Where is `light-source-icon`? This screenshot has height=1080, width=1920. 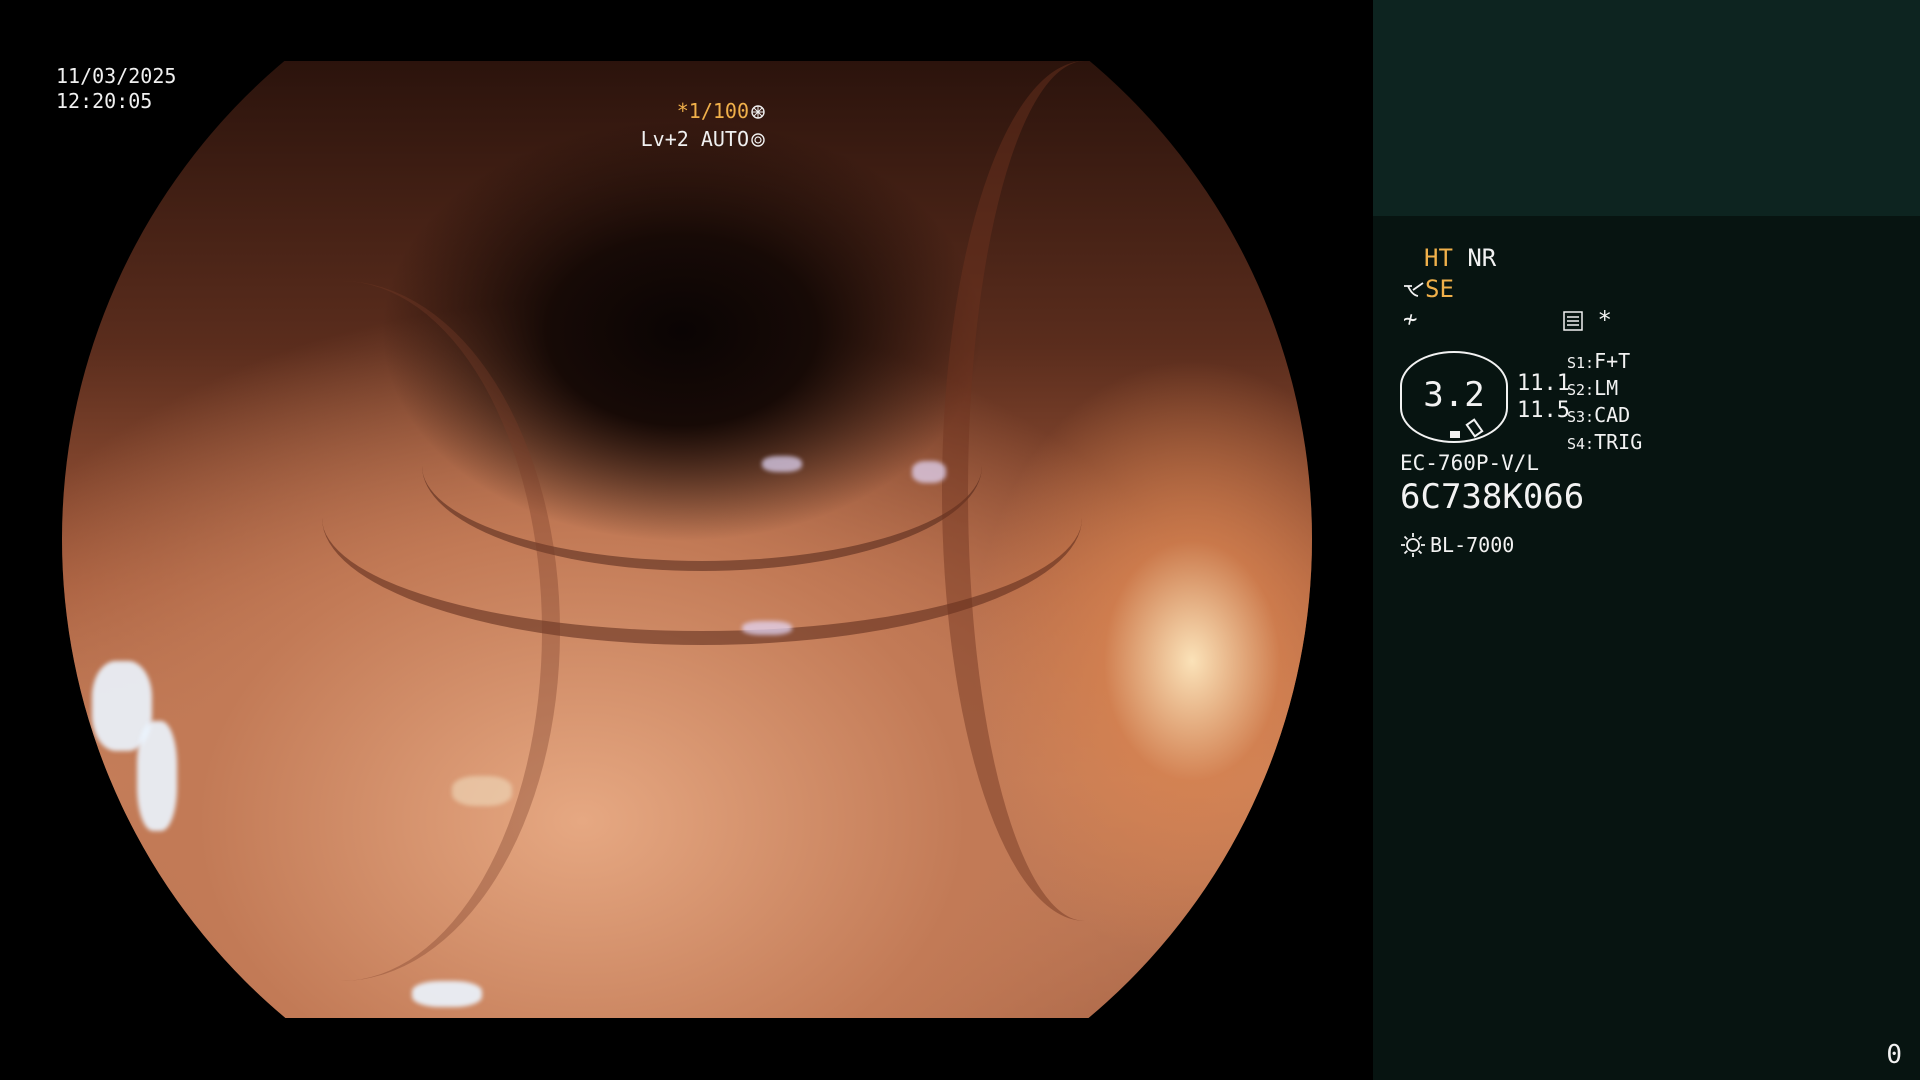
light-source-icon is located at coordinates (1413, 545).